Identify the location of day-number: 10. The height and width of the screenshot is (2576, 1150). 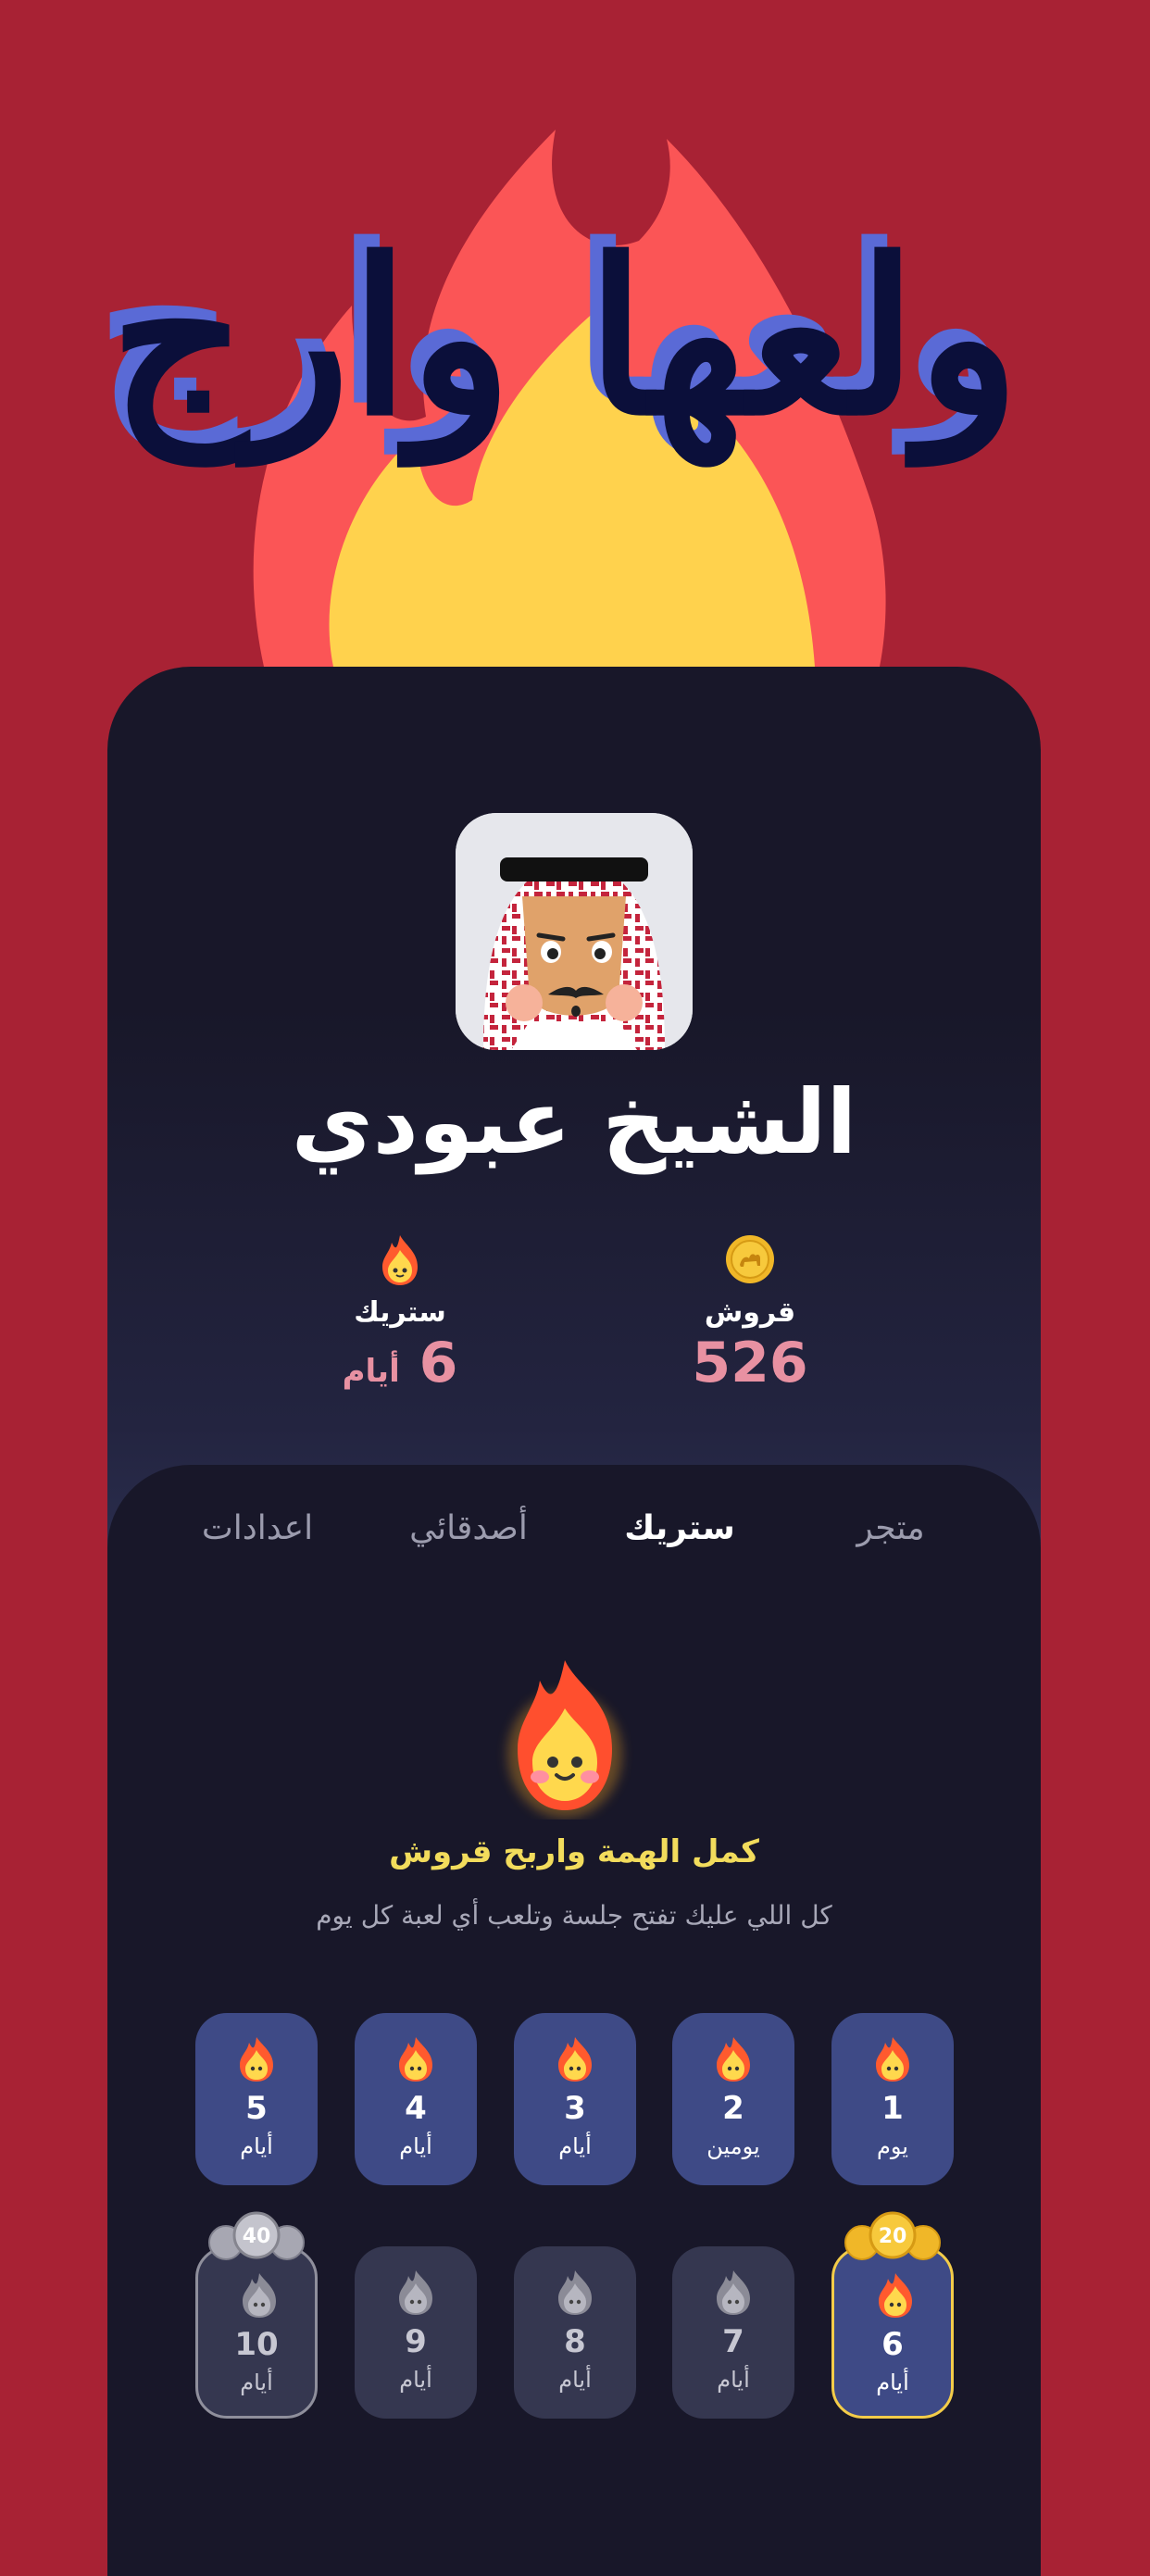
(257, 2344).